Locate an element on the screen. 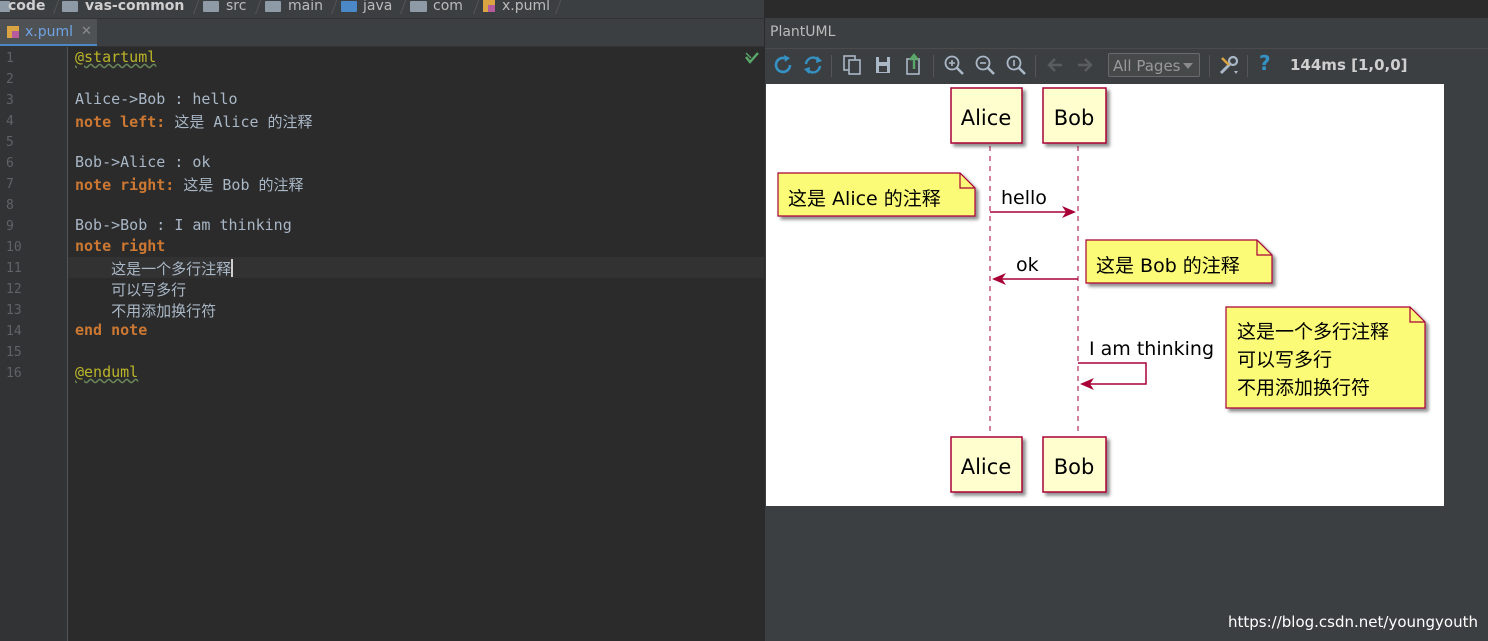 The width and height of the screenshot is (1488, 641). breadcrumb: code vas-common src main java com x.puml is located at coordinates (382, 9).